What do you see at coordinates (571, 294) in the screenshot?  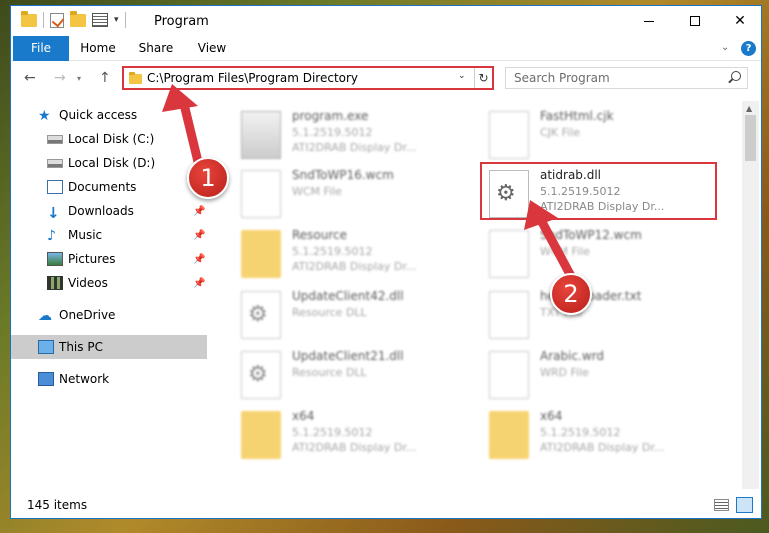 I see `step-badge-2: 2` at bounding box center [571, 294].